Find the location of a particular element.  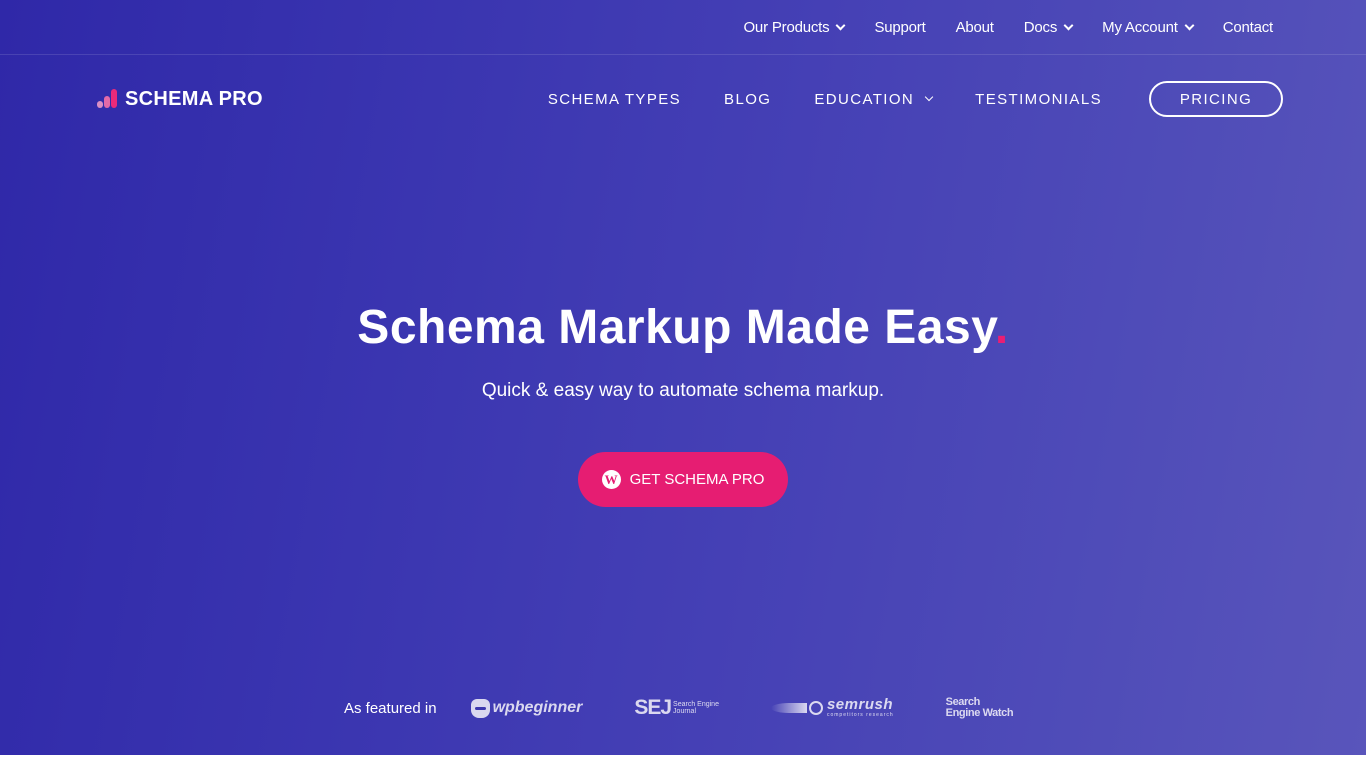

cta-label: GET SCHEMA PRO is located at coordinates (697, 479).